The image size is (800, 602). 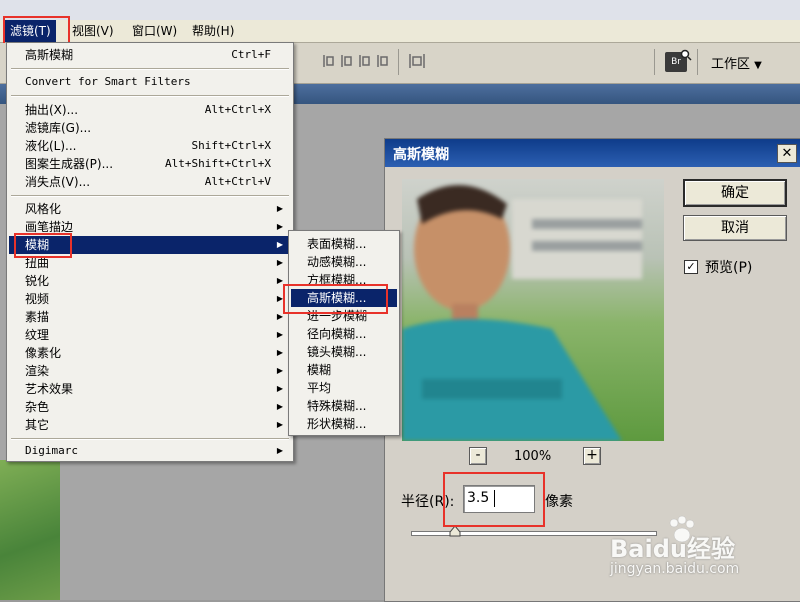 What do you see at coordinates (344, 370) in the screenshot?
I see `submenu-item-blur: 模糊` at bounding box center [344, 370].